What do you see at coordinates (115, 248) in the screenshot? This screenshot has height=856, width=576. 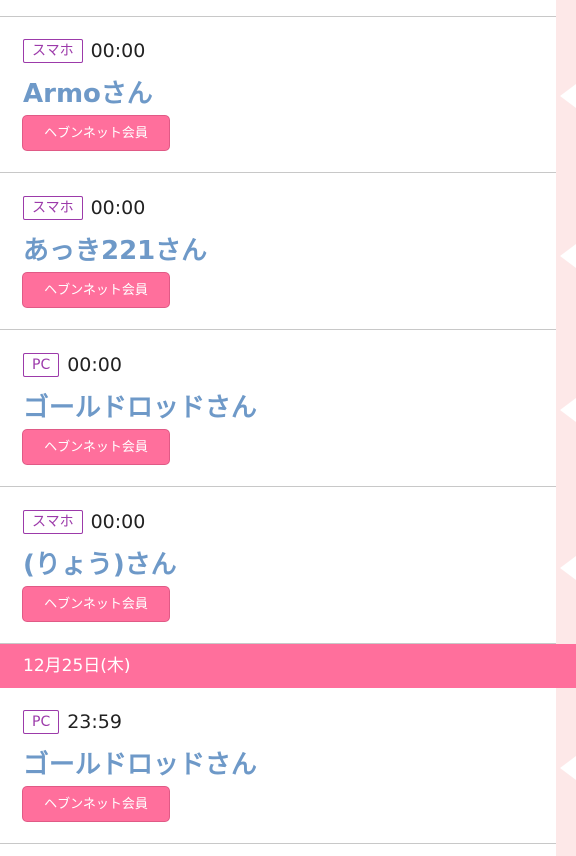 I see `visitor-name: あっき221さん` at bounding box center [115, 248].